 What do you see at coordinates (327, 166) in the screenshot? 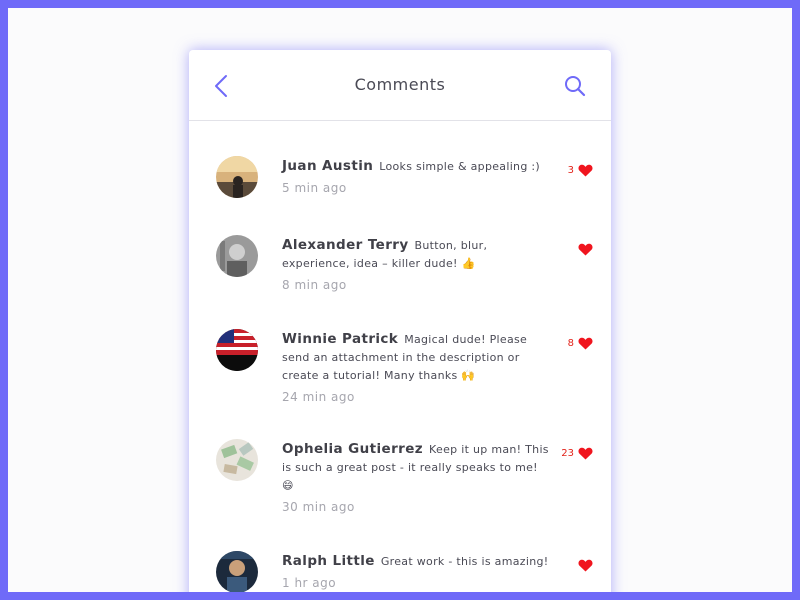
I see `comment-author: Juan Austin` at bounding box center [327, 166].